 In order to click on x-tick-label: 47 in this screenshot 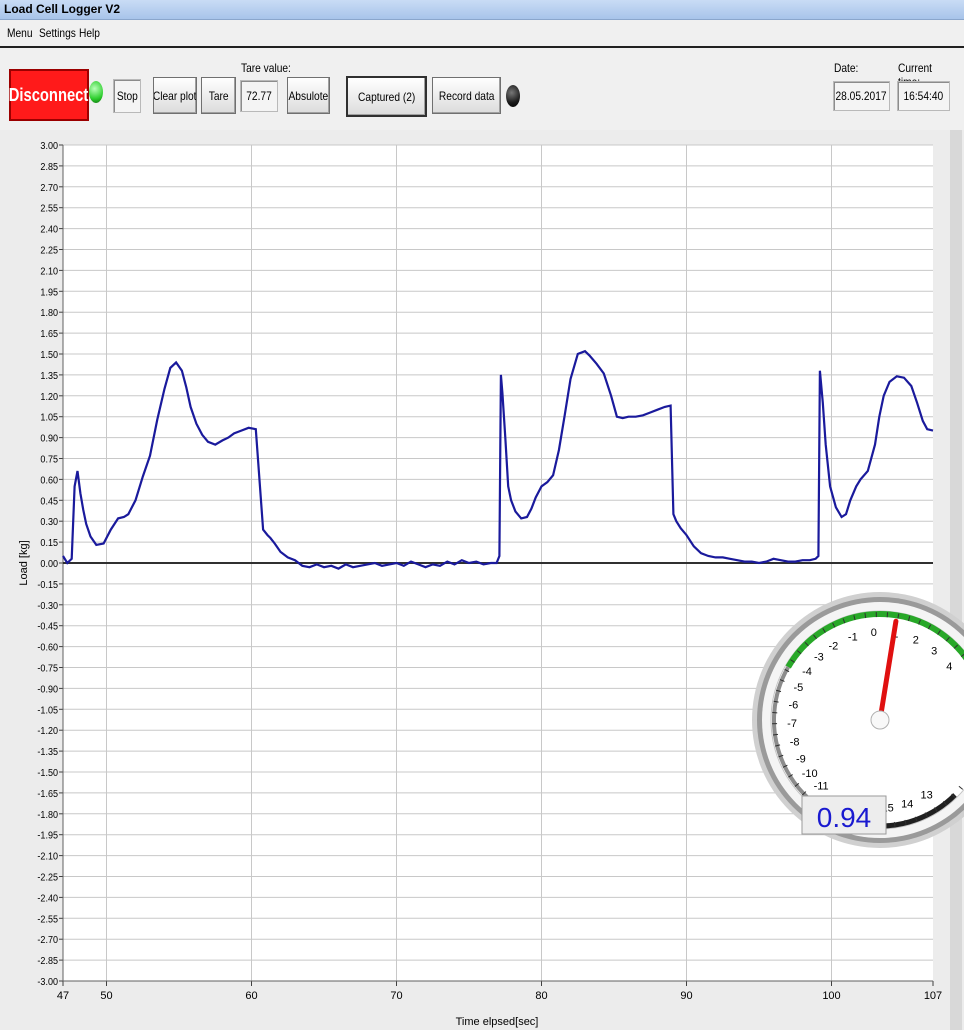, I will do `click(63, 996)`.